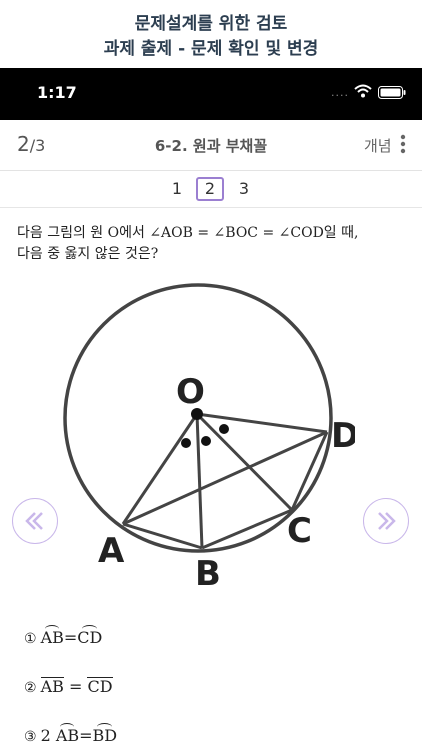  What do you see at coordinates (188, 233) in the screenshot?
I see `question-line1: 다음 그림의 원 O에서 ∠AOB = ∠BOC = ∠COD일 때,` at bounding box center [188, 233].